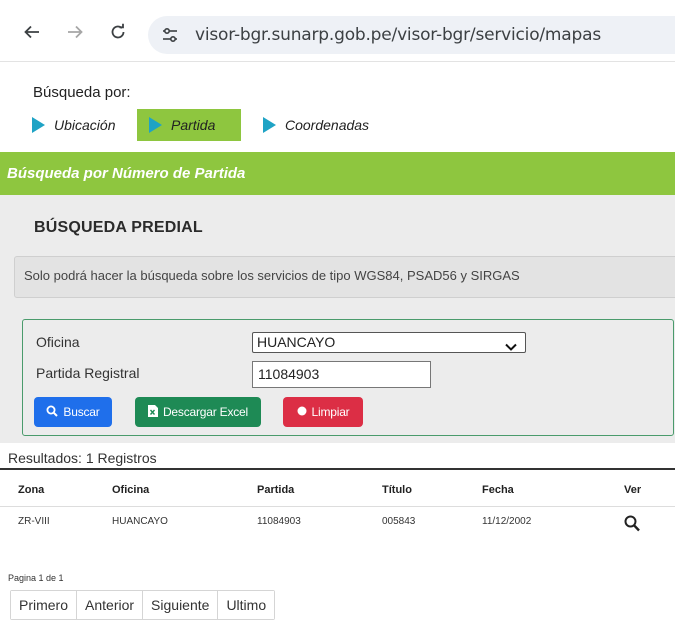 This screenshot has height=621, width=675. Describe the element at coordinates (140, 521) in the screenshot. I see `cell-oficina: HUANCAYO` at that location.